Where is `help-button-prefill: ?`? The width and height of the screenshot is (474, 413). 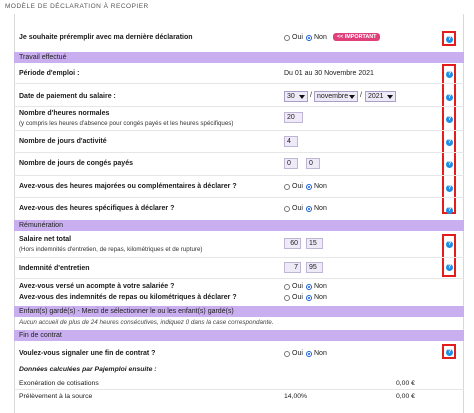
help-button-prefill: ? is located at coordinates (449, 38).